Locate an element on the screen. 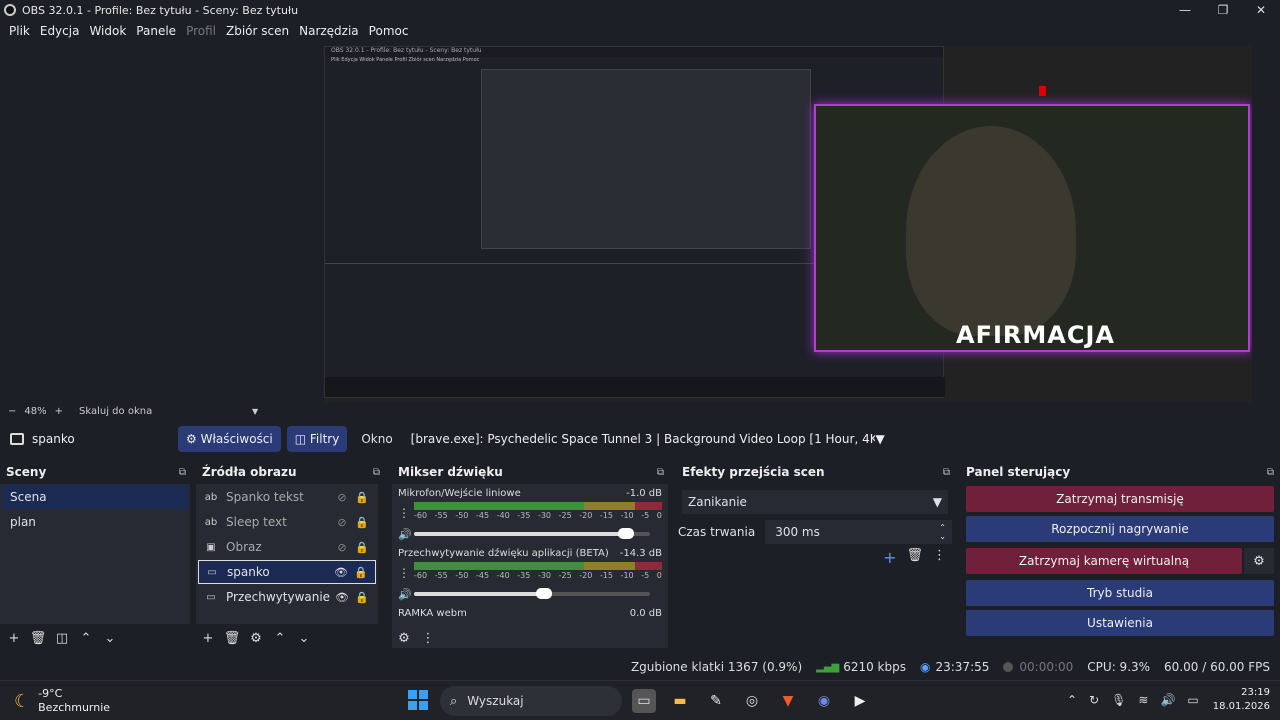 The image size is (1280, 720). add-source-button: + is located at coordinates (208, 638).